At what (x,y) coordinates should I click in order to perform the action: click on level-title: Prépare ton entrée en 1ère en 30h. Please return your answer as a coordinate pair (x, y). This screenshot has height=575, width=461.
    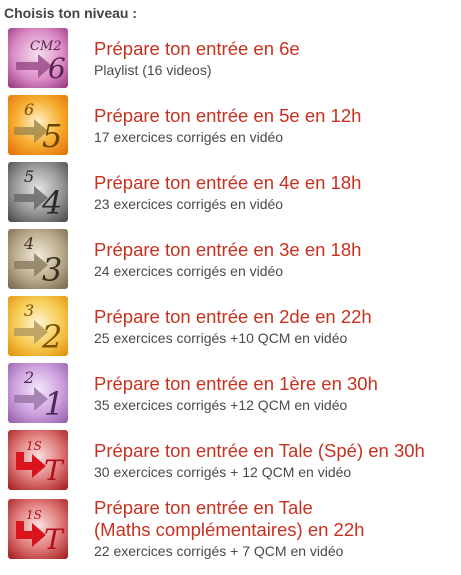
    Looking at the image, I should click on (236, 384).